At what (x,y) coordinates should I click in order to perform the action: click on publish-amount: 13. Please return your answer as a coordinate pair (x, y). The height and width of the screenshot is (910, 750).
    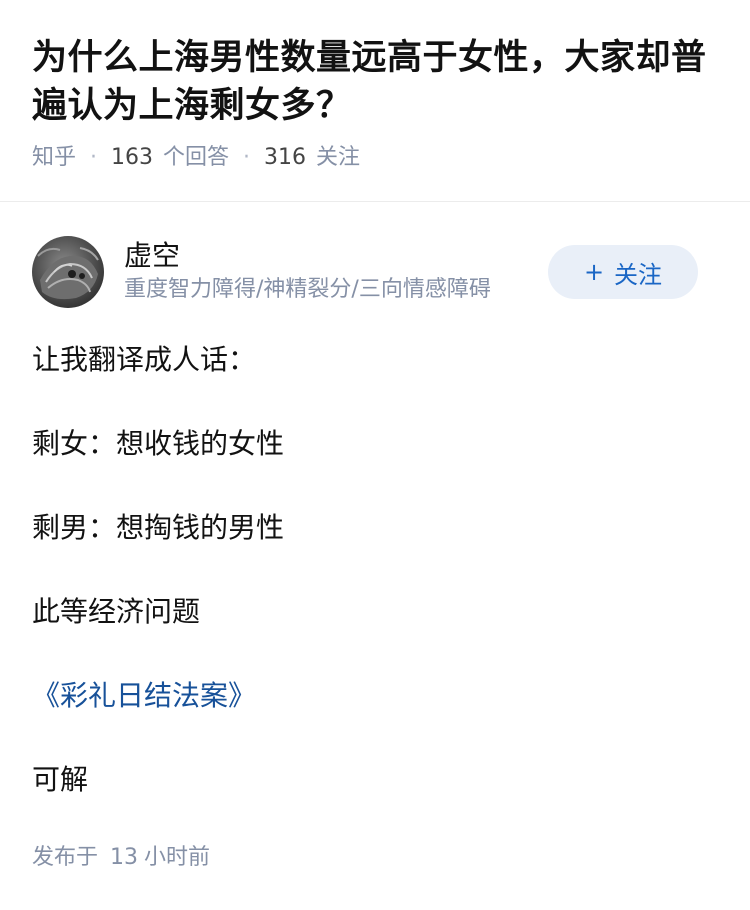
    Looking at the image, I should click on (124, 857).